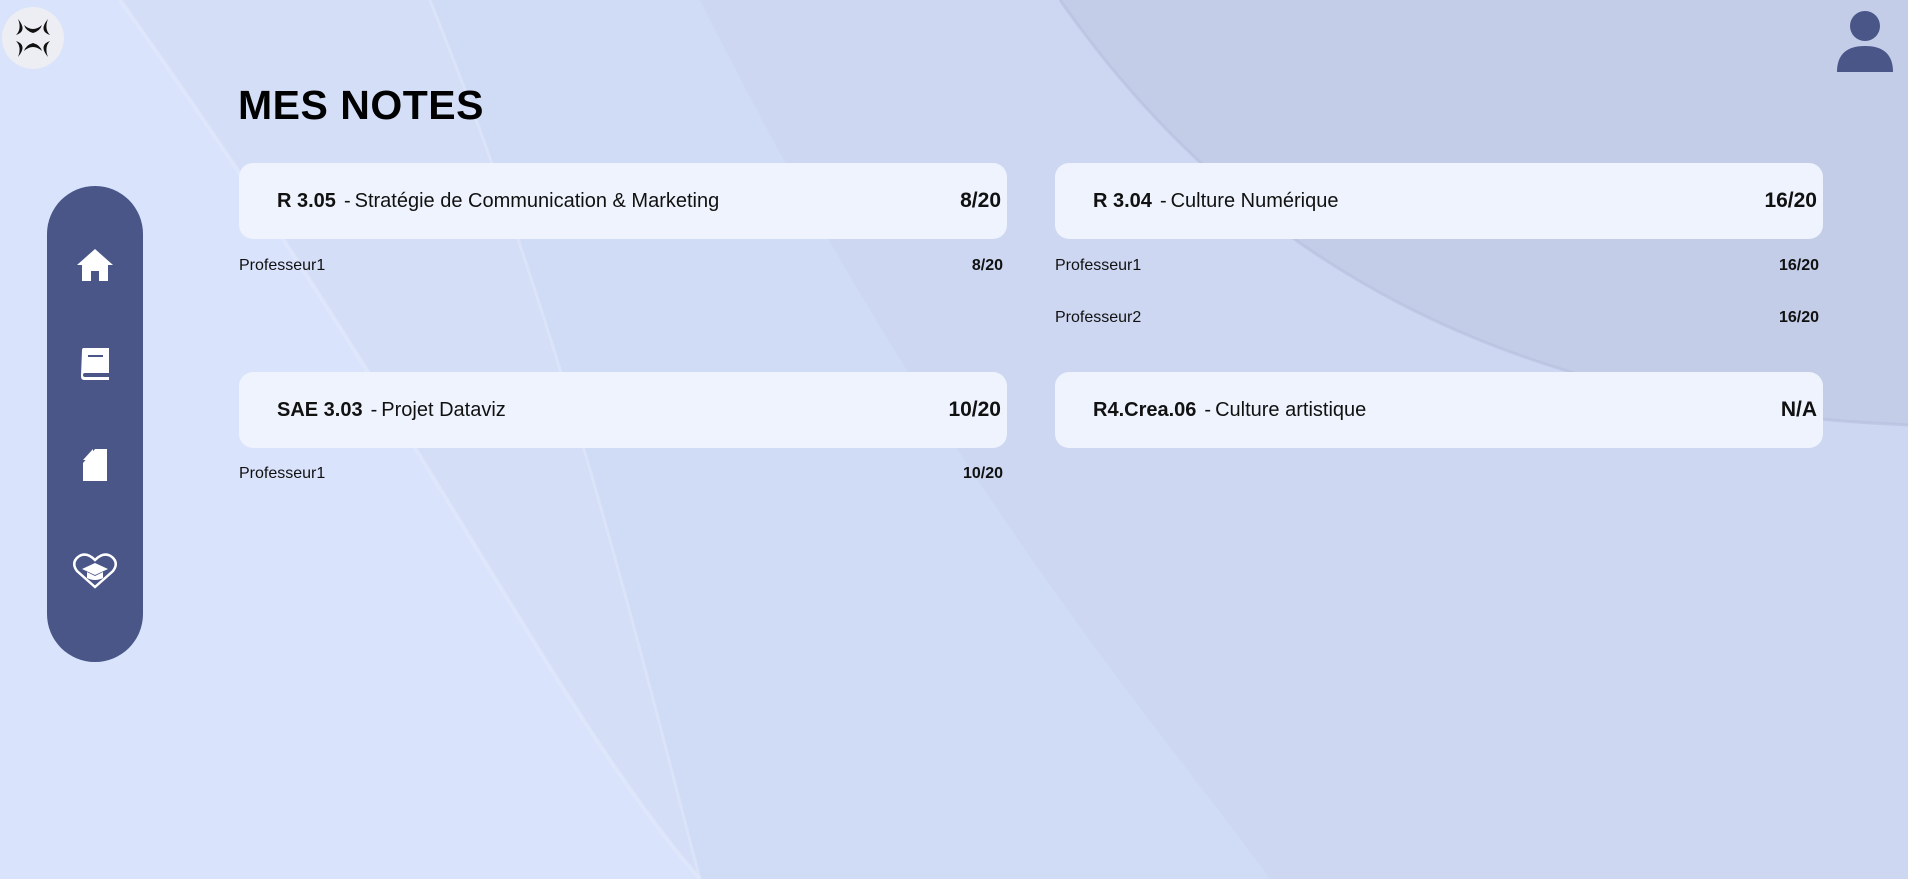 The image size is (1908, 879). Describe the element at coordinates (1439, 410) in the screenshot. I see `grade-card-r4crea06: R4.Crea.06- Culture artistique N/A` at that location.